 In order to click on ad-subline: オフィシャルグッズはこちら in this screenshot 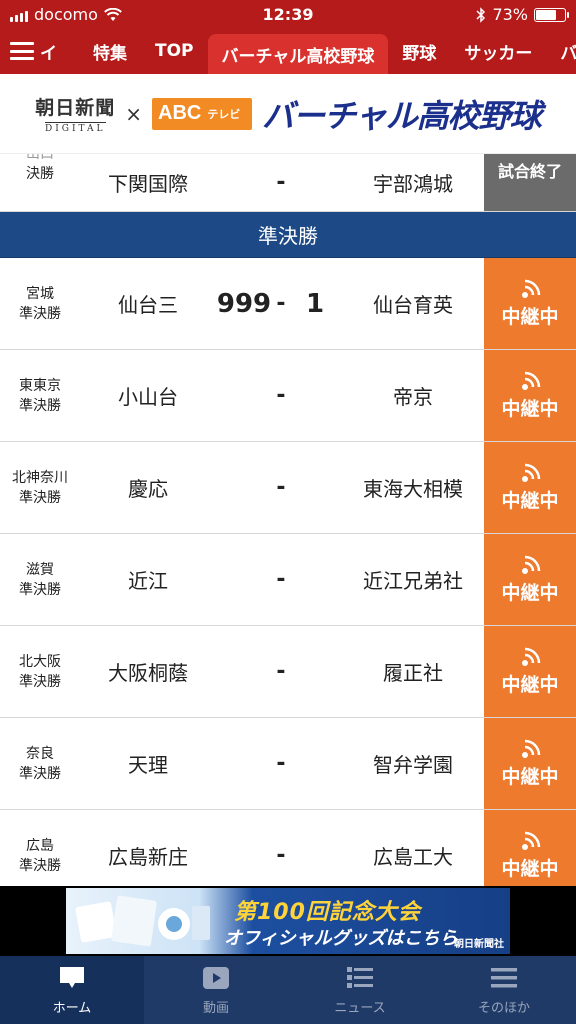, I will do `click(341, 938)`.